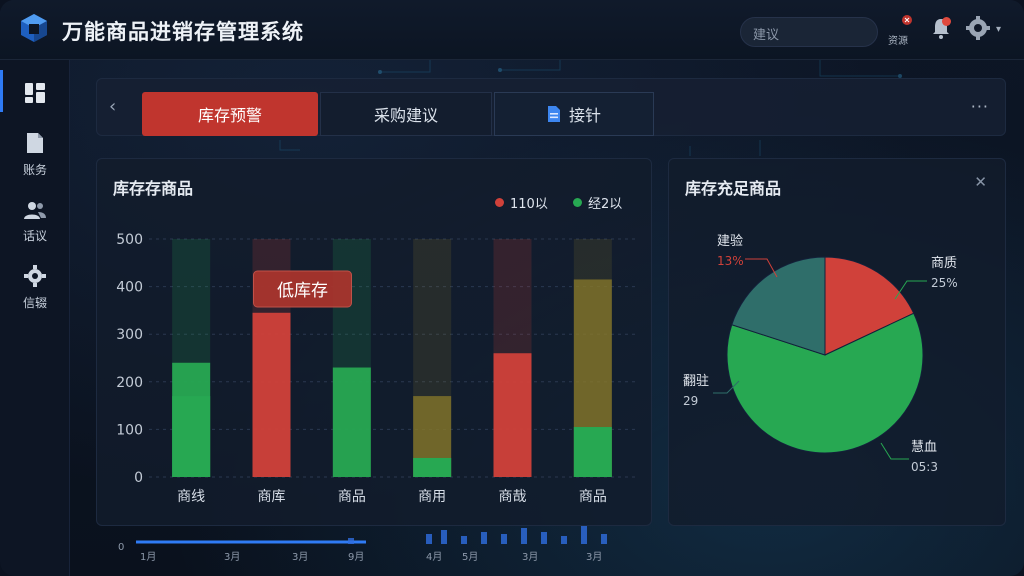 This screenshot has width=1024, height=576. What do you see at coordinates (129, 430) in the screenshot?
I see `y-tick-label: 100` at bounding box center [129, 430].